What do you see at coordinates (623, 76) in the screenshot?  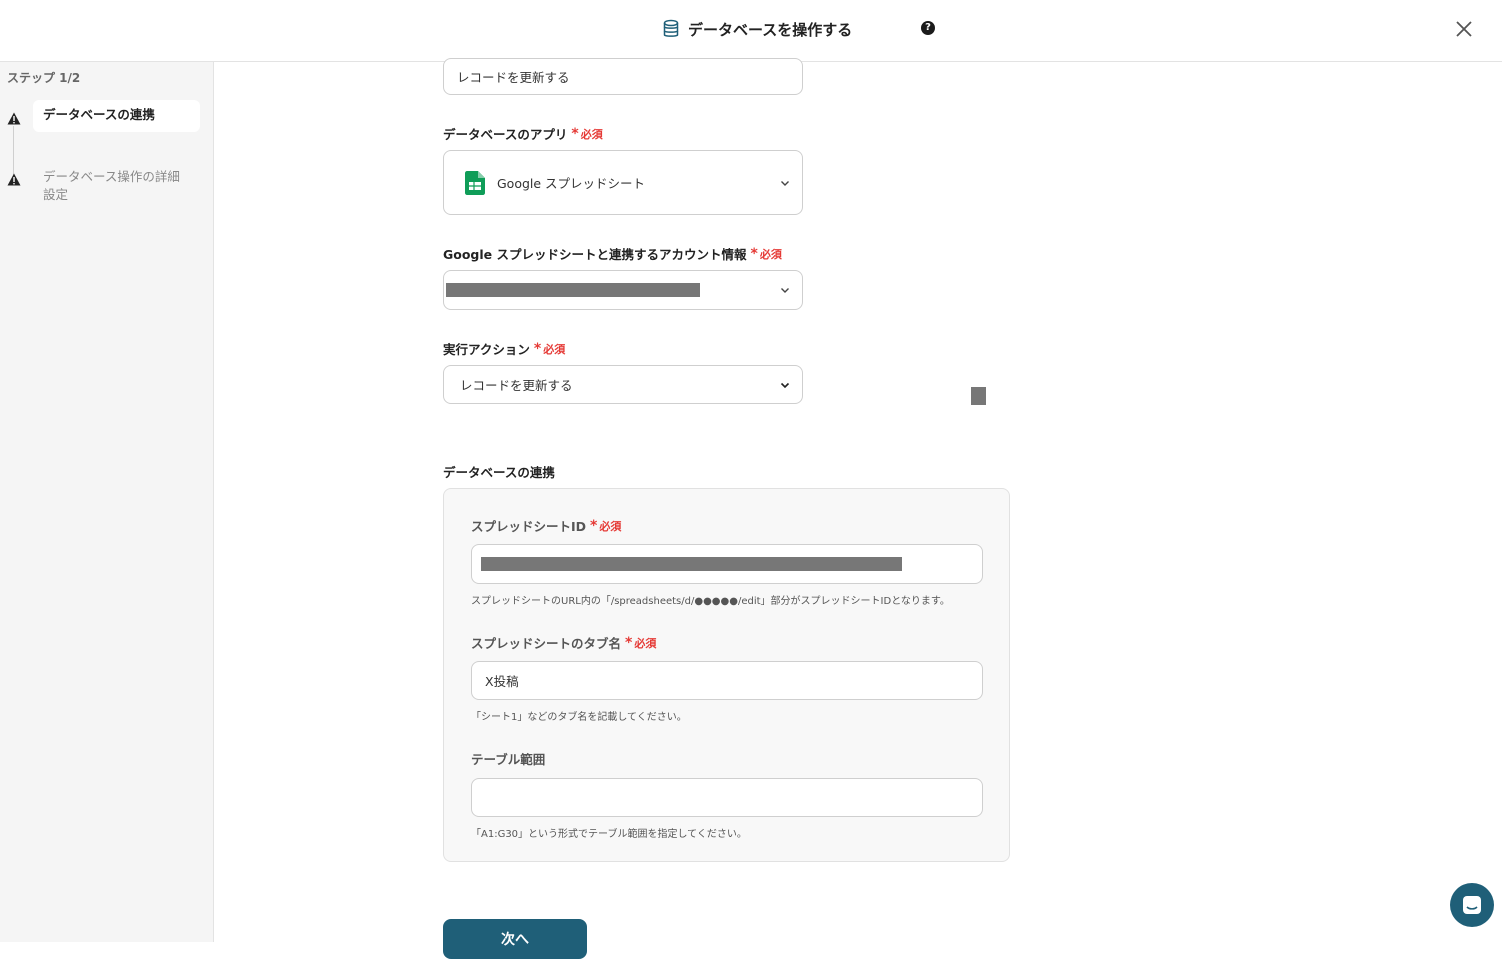 I see `title-input: レコードを更新する` at bounding box center [623, 76].